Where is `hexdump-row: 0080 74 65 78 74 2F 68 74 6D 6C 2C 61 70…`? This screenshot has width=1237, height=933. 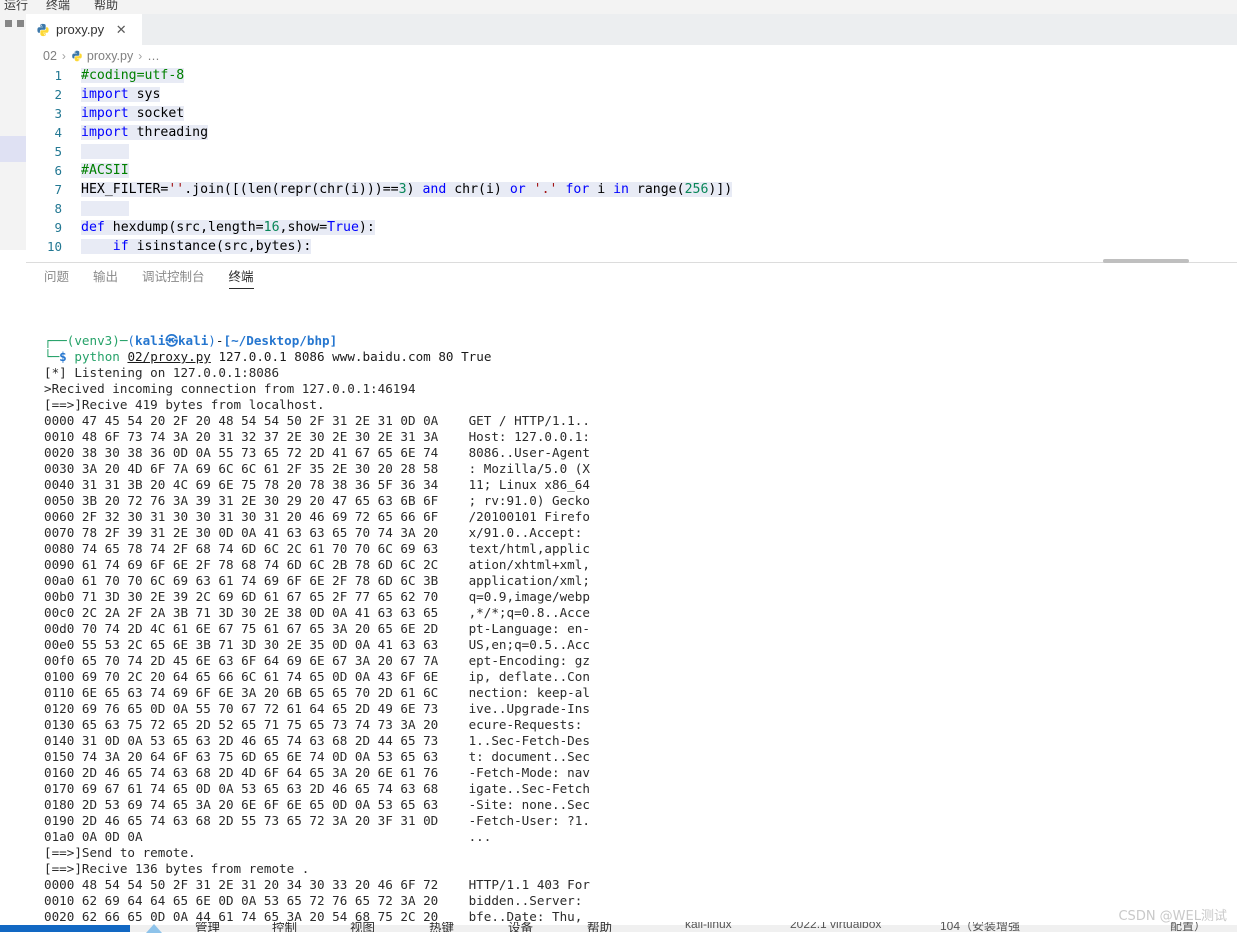
hexdump-row: 0080 74 65 78 74 2F 68 74 6D 6C 2C 61 70… is located at coordinates (317, 548).